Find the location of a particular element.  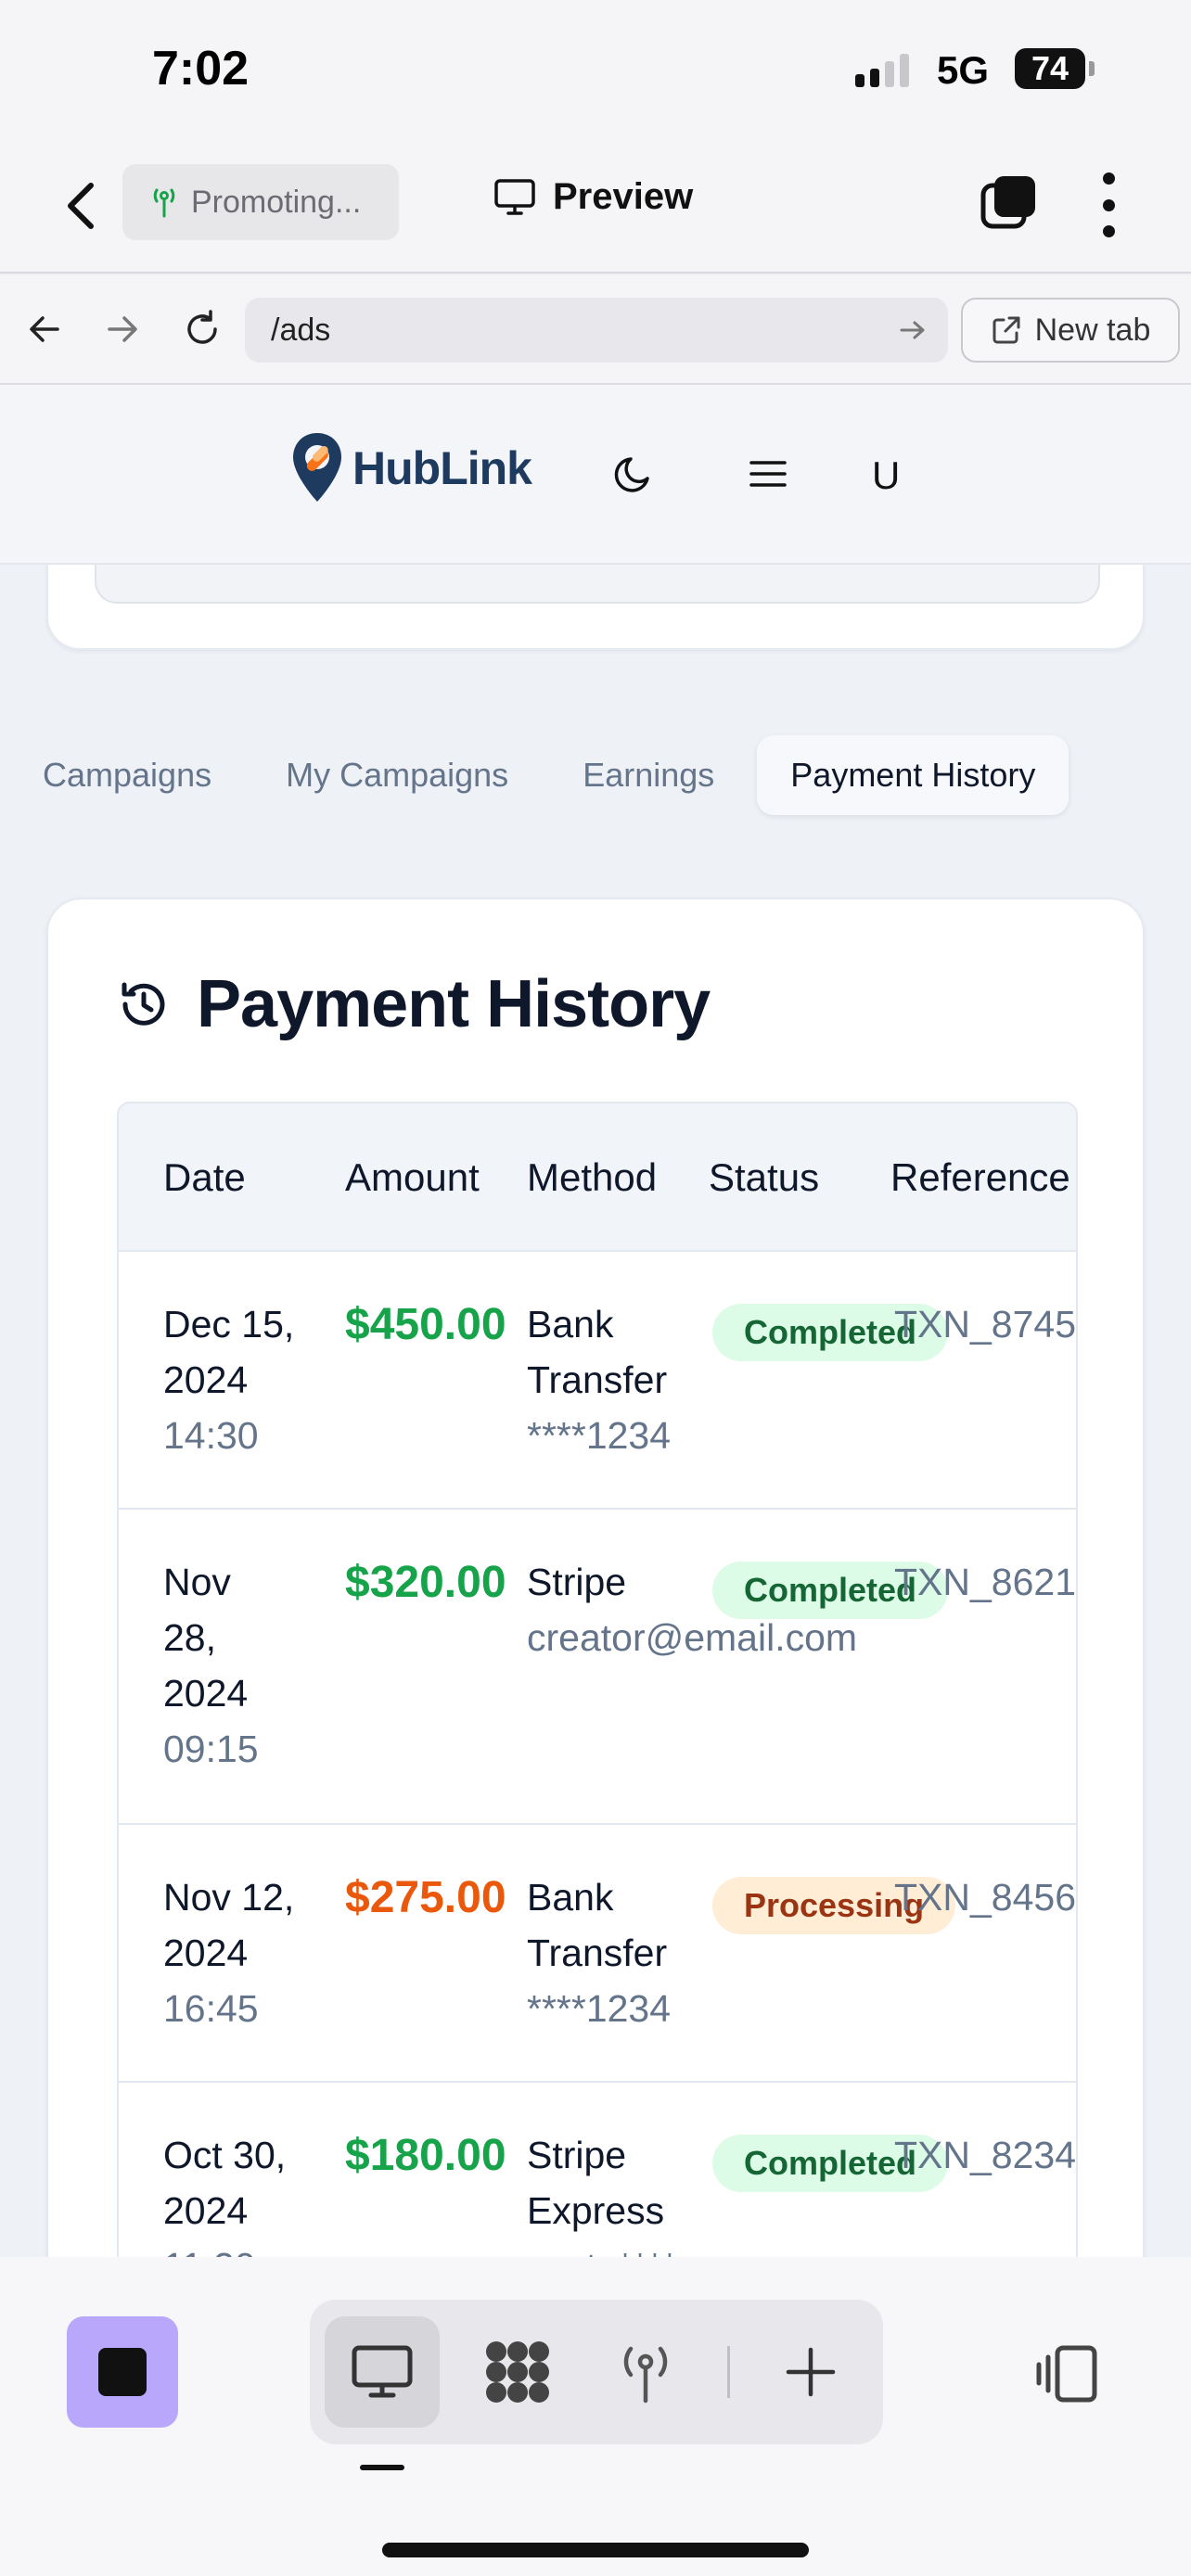

date-cell: Nov 12, 2024 16:45 is located at coordinates (251, 1953).